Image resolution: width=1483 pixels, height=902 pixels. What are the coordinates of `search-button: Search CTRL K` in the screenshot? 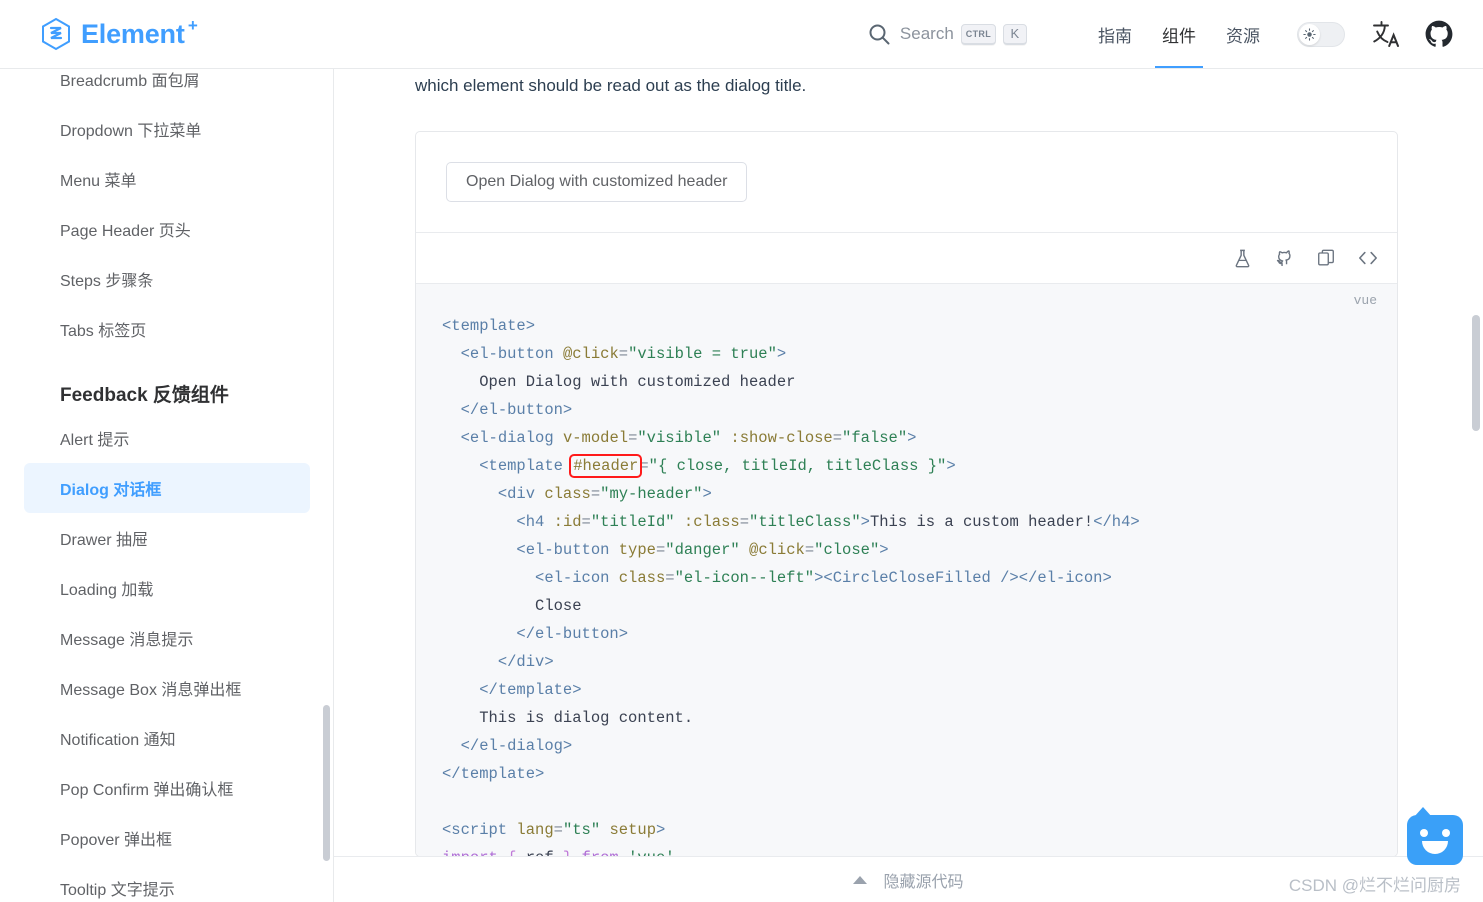 It's located at (947, 34).